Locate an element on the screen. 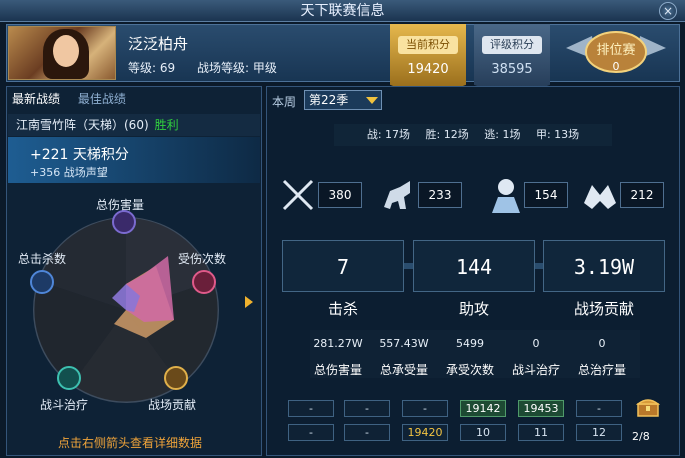  chevron-down-icon is located at coordinates (372, 100).